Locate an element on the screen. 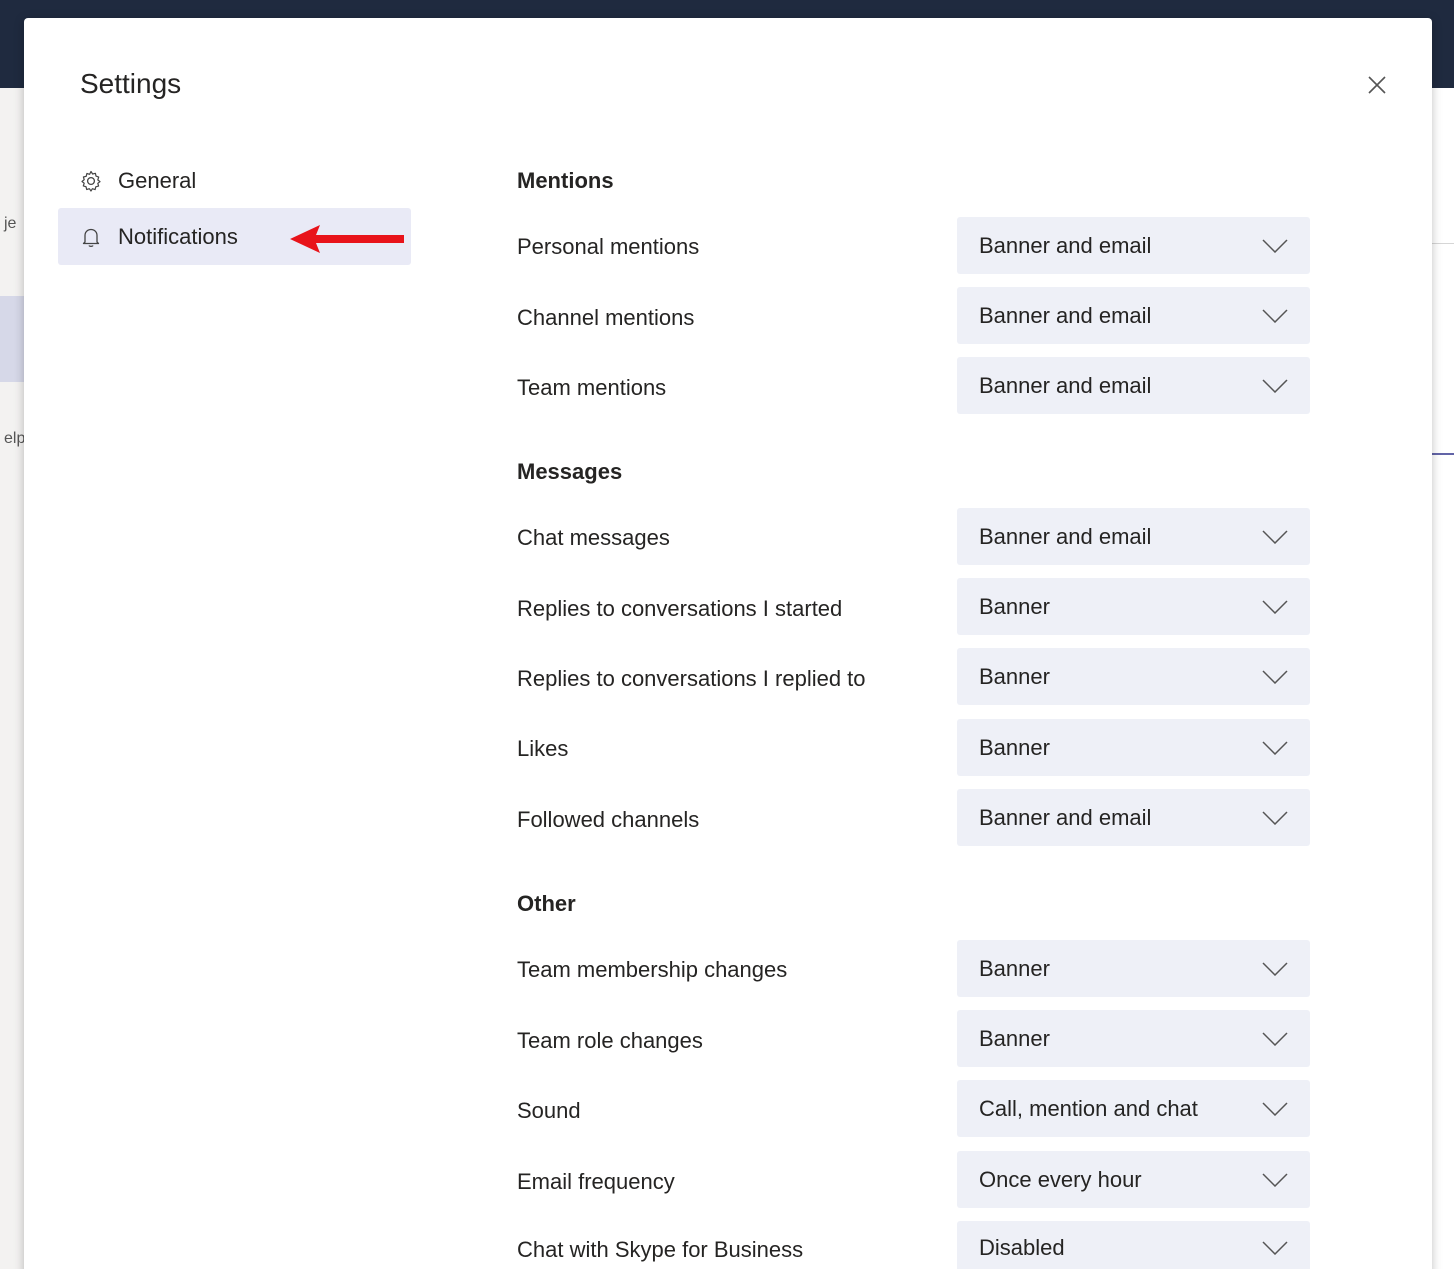 This screenshot has width=1454, height=1269. personal-mentions-dropdown: Banner and email is located at coordinates (1133, 245).